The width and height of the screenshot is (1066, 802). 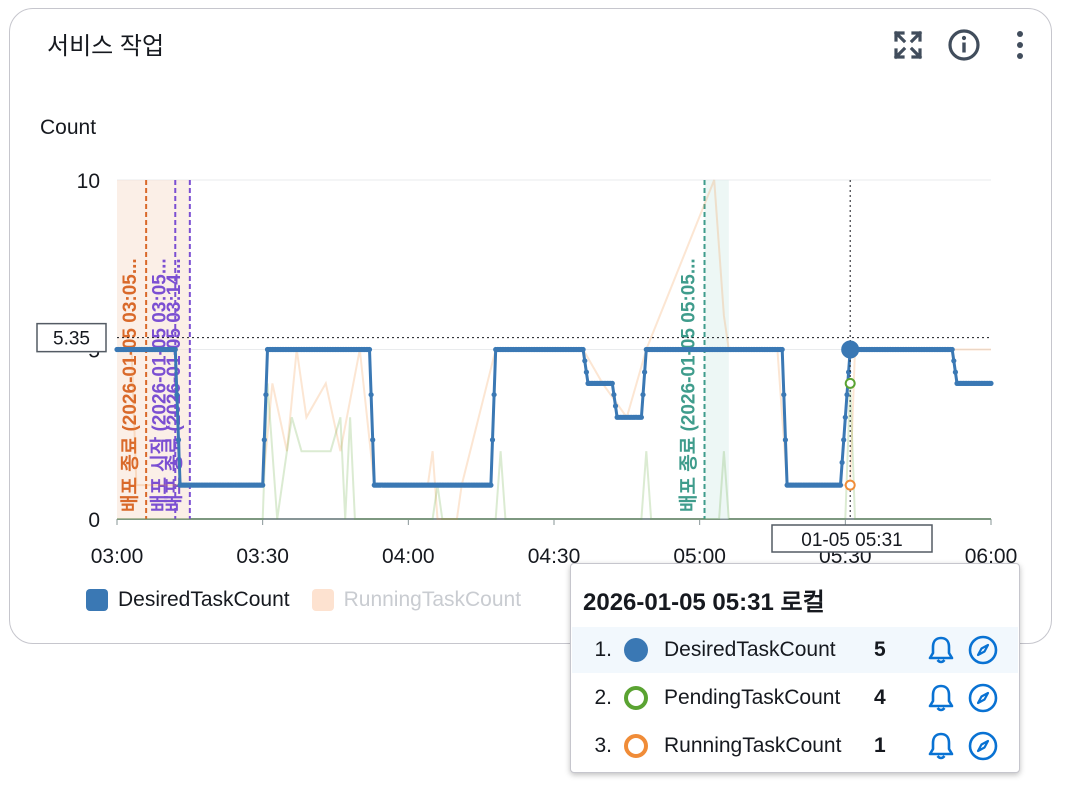 I want to click on y-axis-label: Count, so click(x=68, y=127).